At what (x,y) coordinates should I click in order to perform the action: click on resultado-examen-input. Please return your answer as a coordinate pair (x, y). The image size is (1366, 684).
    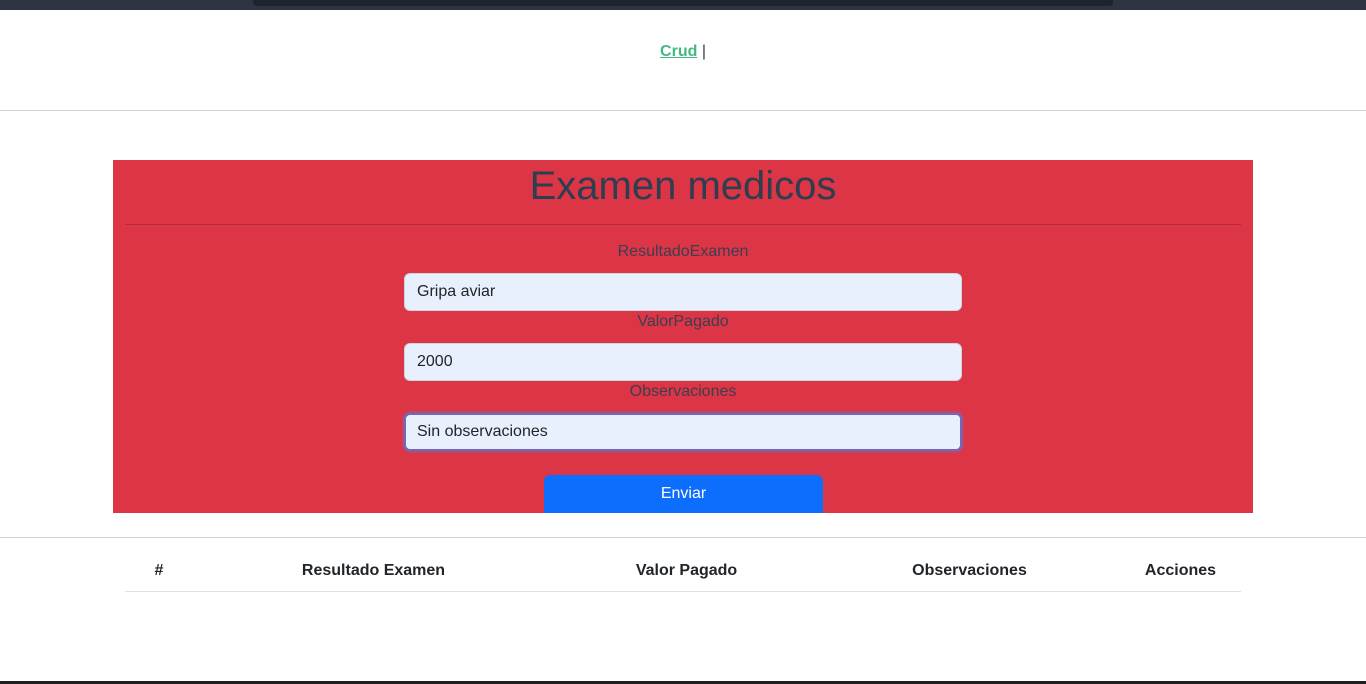
    Looking at the image, I should click on (683, 292).